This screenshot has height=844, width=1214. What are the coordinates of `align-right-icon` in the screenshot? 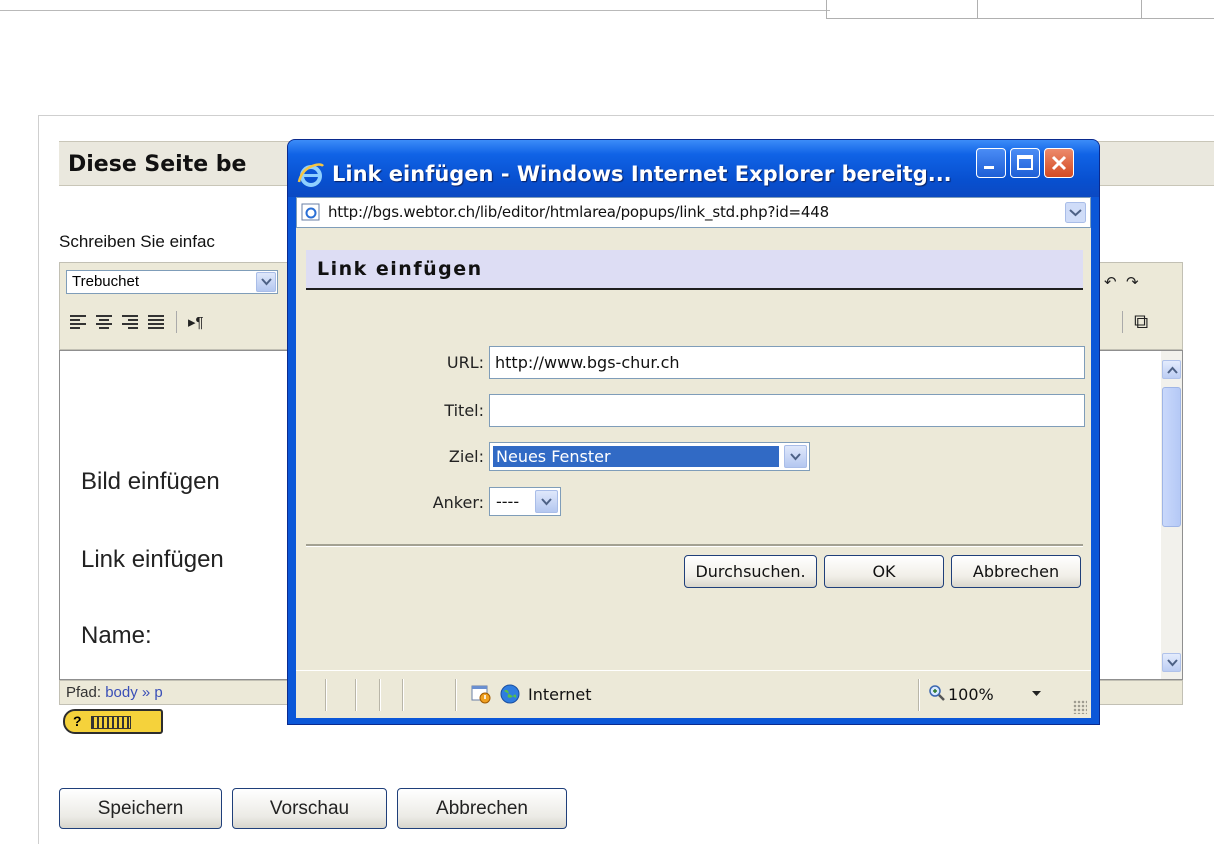 It's located at (130, 322).